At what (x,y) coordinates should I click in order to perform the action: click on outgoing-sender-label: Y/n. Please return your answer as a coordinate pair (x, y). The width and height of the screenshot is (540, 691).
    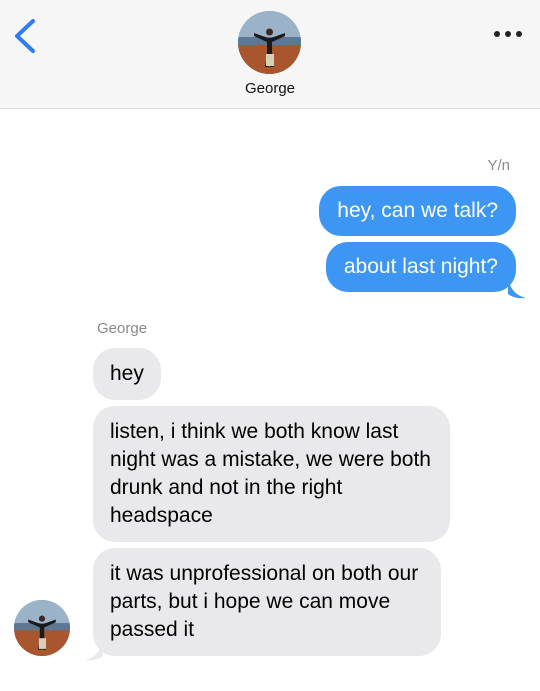
    Looking at the image, I should click on (498, 165).